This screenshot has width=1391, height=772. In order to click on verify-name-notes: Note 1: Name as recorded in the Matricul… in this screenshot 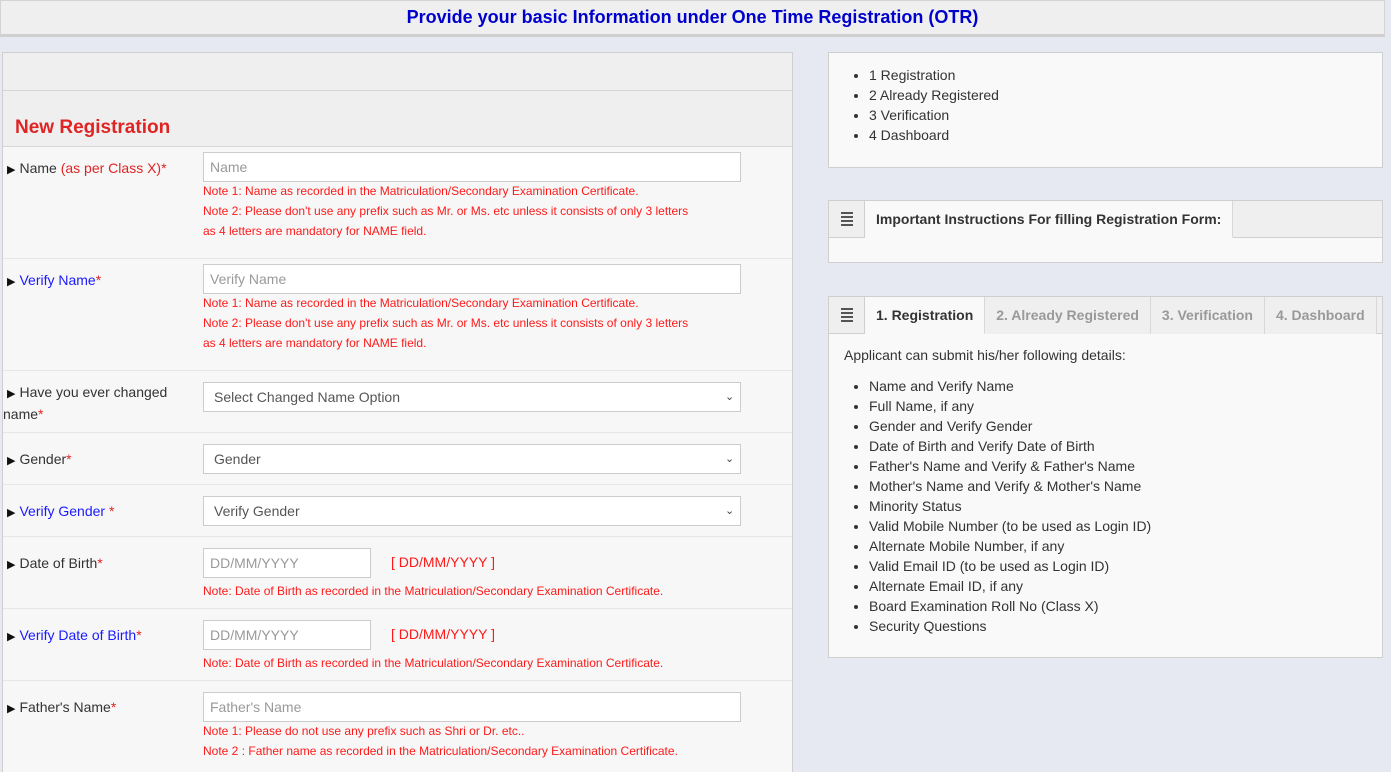, I will do `click(446, 323)`.